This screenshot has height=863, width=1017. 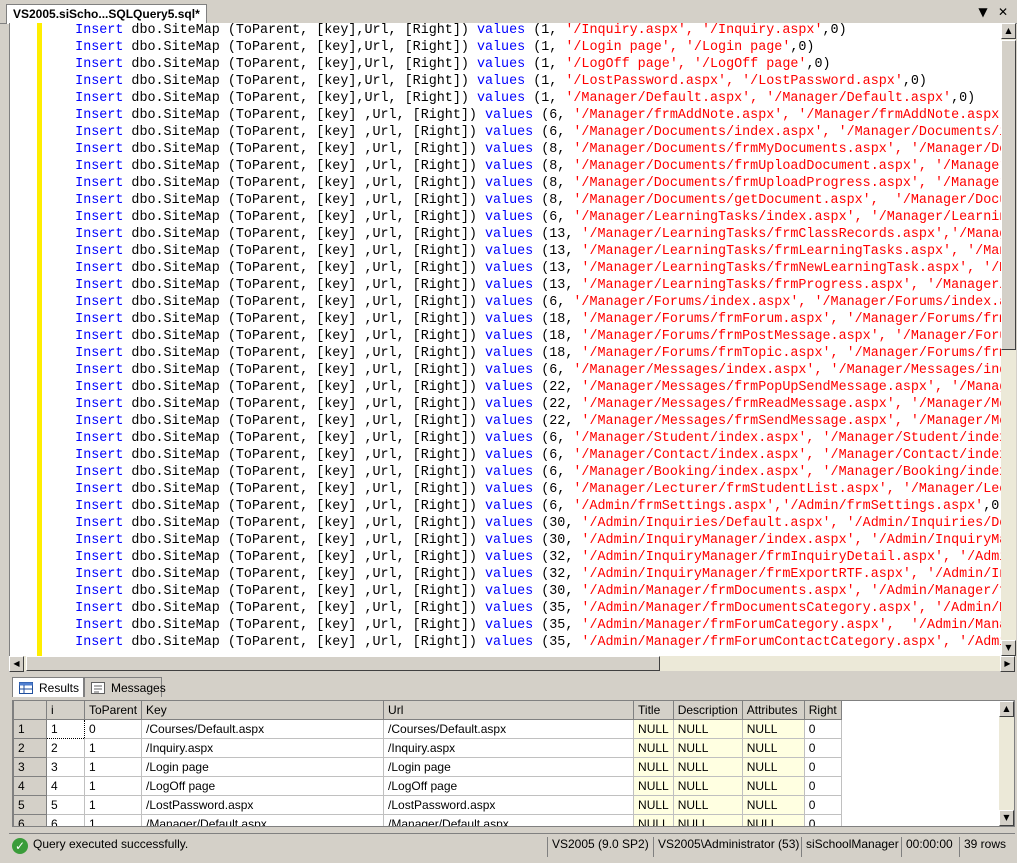 I want to click on grid-scroll-up-icon: ▲, so click(x=1006, y=709).